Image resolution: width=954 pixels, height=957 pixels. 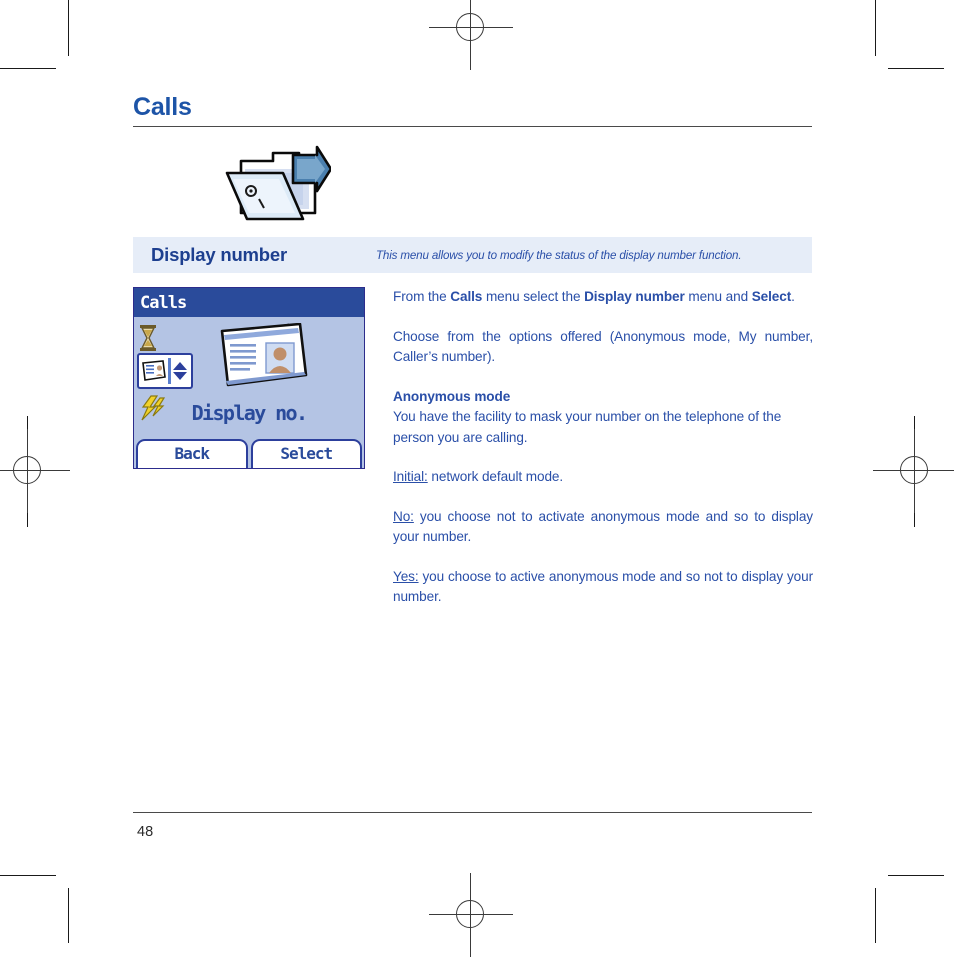 What do you see at coordinates (249, 303) in the screenshot?
I see `phone-title-bar: Calls` at bounding box center [249, 303].